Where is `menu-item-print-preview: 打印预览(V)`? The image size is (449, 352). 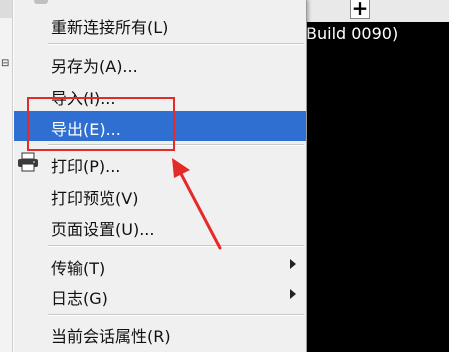
menu-item-print-preview: 打印预览(V) is located at coordinates (160, 195).